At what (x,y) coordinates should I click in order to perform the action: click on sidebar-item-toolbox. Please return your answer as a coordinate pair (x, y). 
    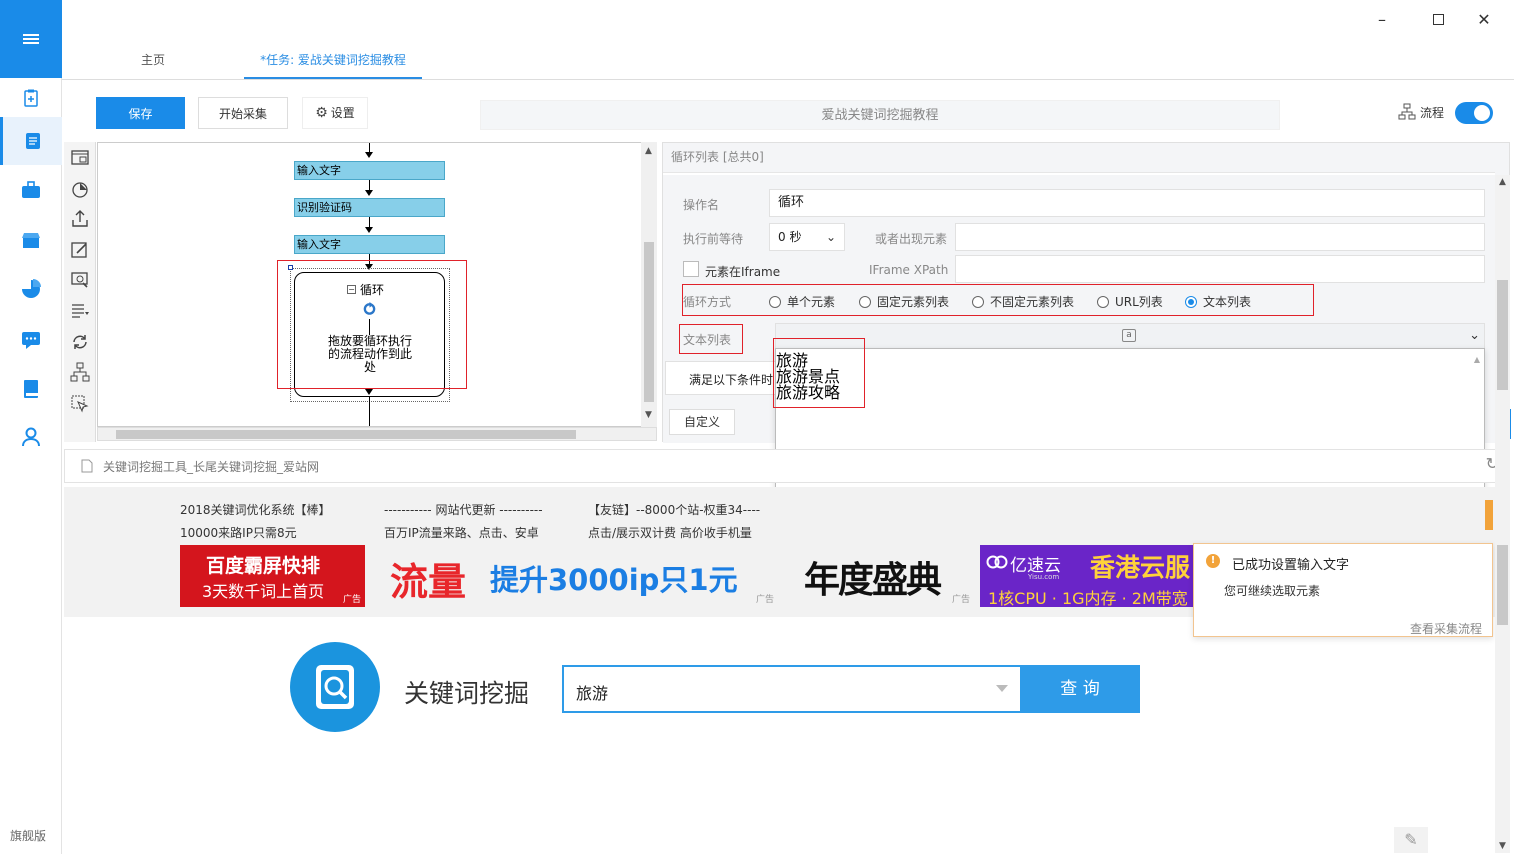
    Looking at the image, I should click on (31, 190).